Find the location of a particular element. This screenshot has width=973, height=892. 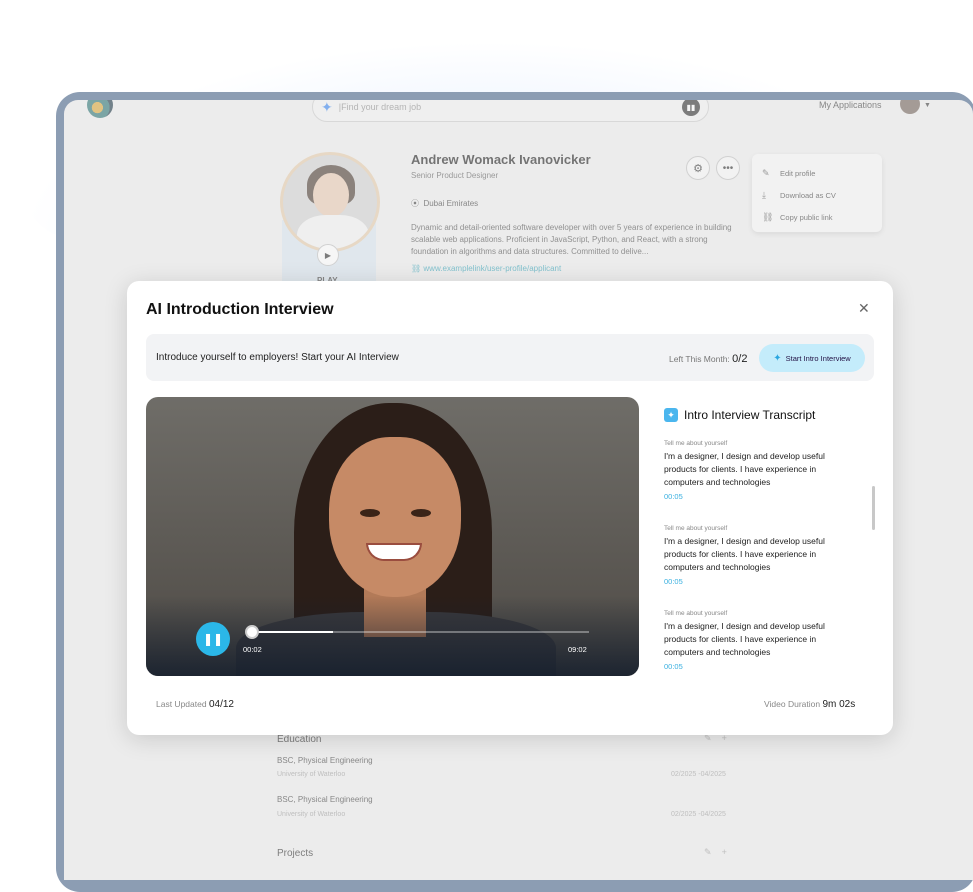

video-scrubber-handle is located at coordinates (252, 632).